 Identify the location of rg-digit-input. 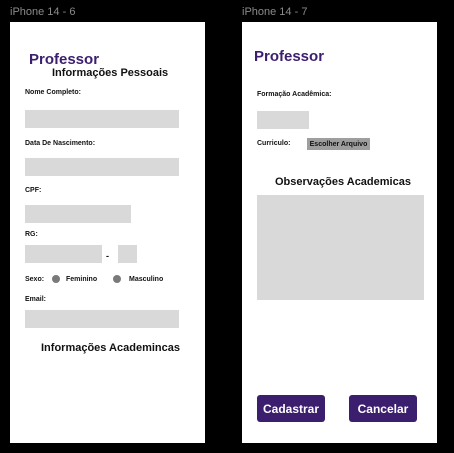
(127, 254).